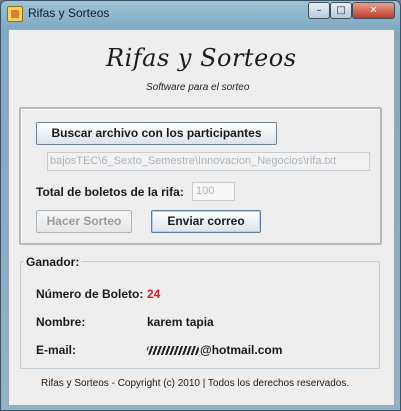 Image resolution: width=401 pixels, height=411 pixels. Describe the element at coordinates (180, 322) in the screenshot. I see `winner-name-value: karem tapia` at that location.